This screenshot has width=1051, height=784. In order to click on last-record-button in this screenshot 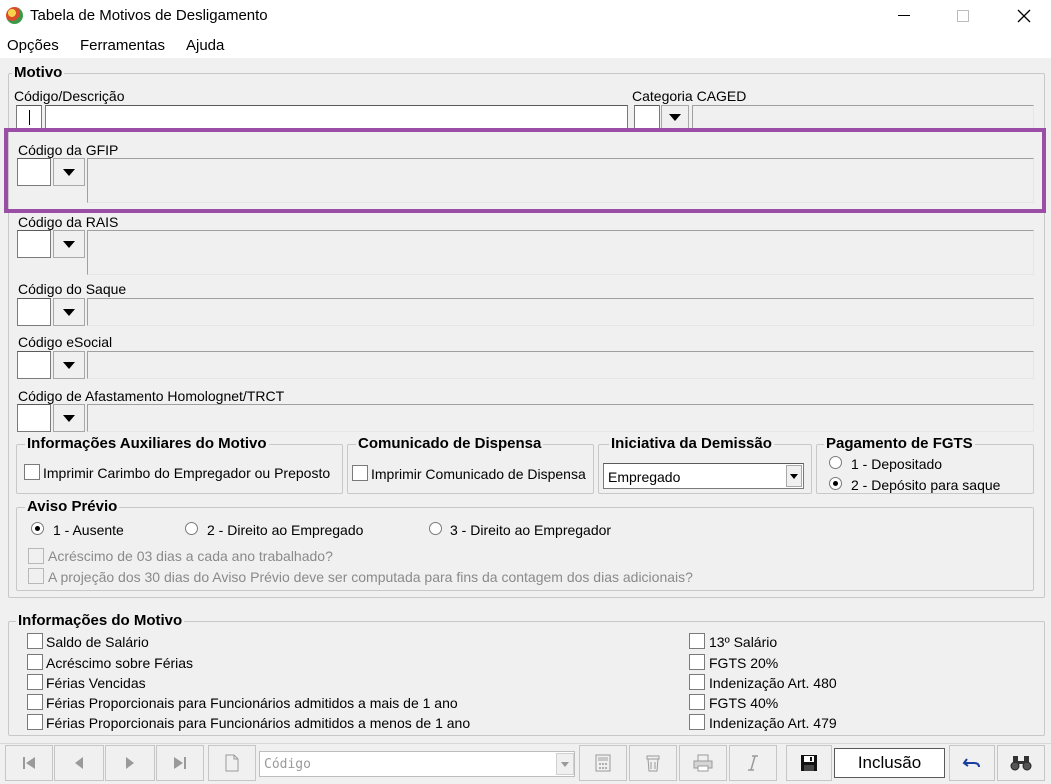, I will do `click(180, 763)`.